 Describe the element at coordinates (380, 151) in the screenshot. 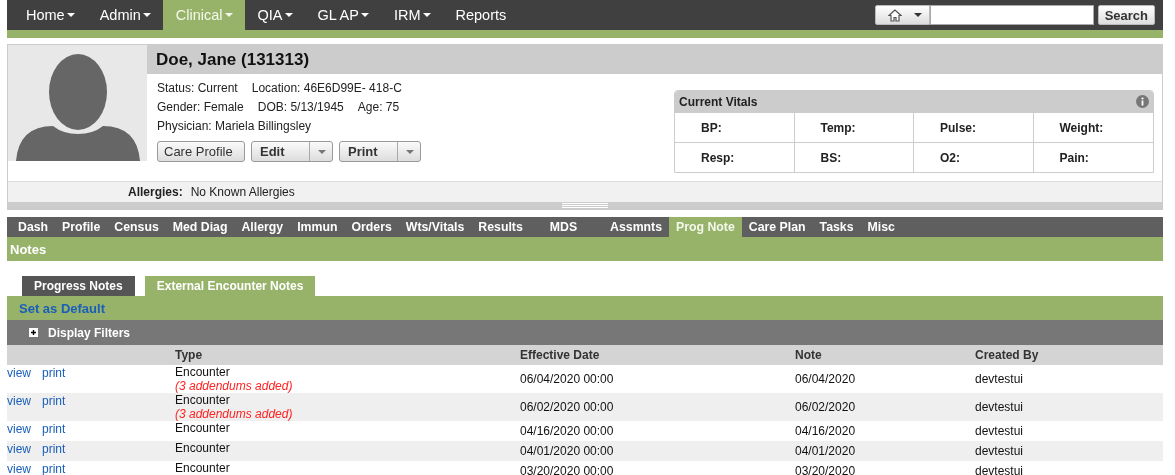

I see `action-button: Print` at that location.